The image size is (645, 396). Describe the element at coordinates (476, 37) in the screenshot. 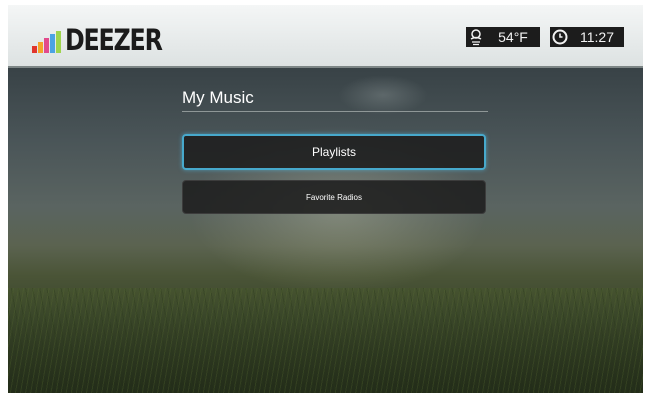

I see `weather-icon` at that location.